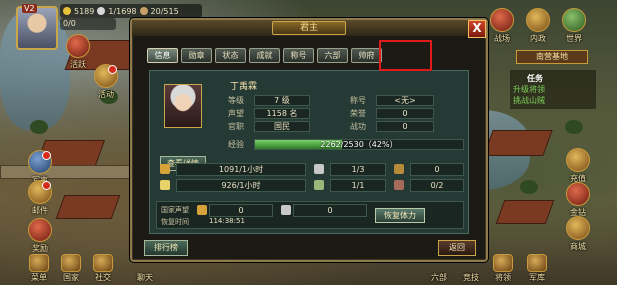 This screenshot has width=617, height=285. I want to click on task-item: 升级将领, so click(553, 89).